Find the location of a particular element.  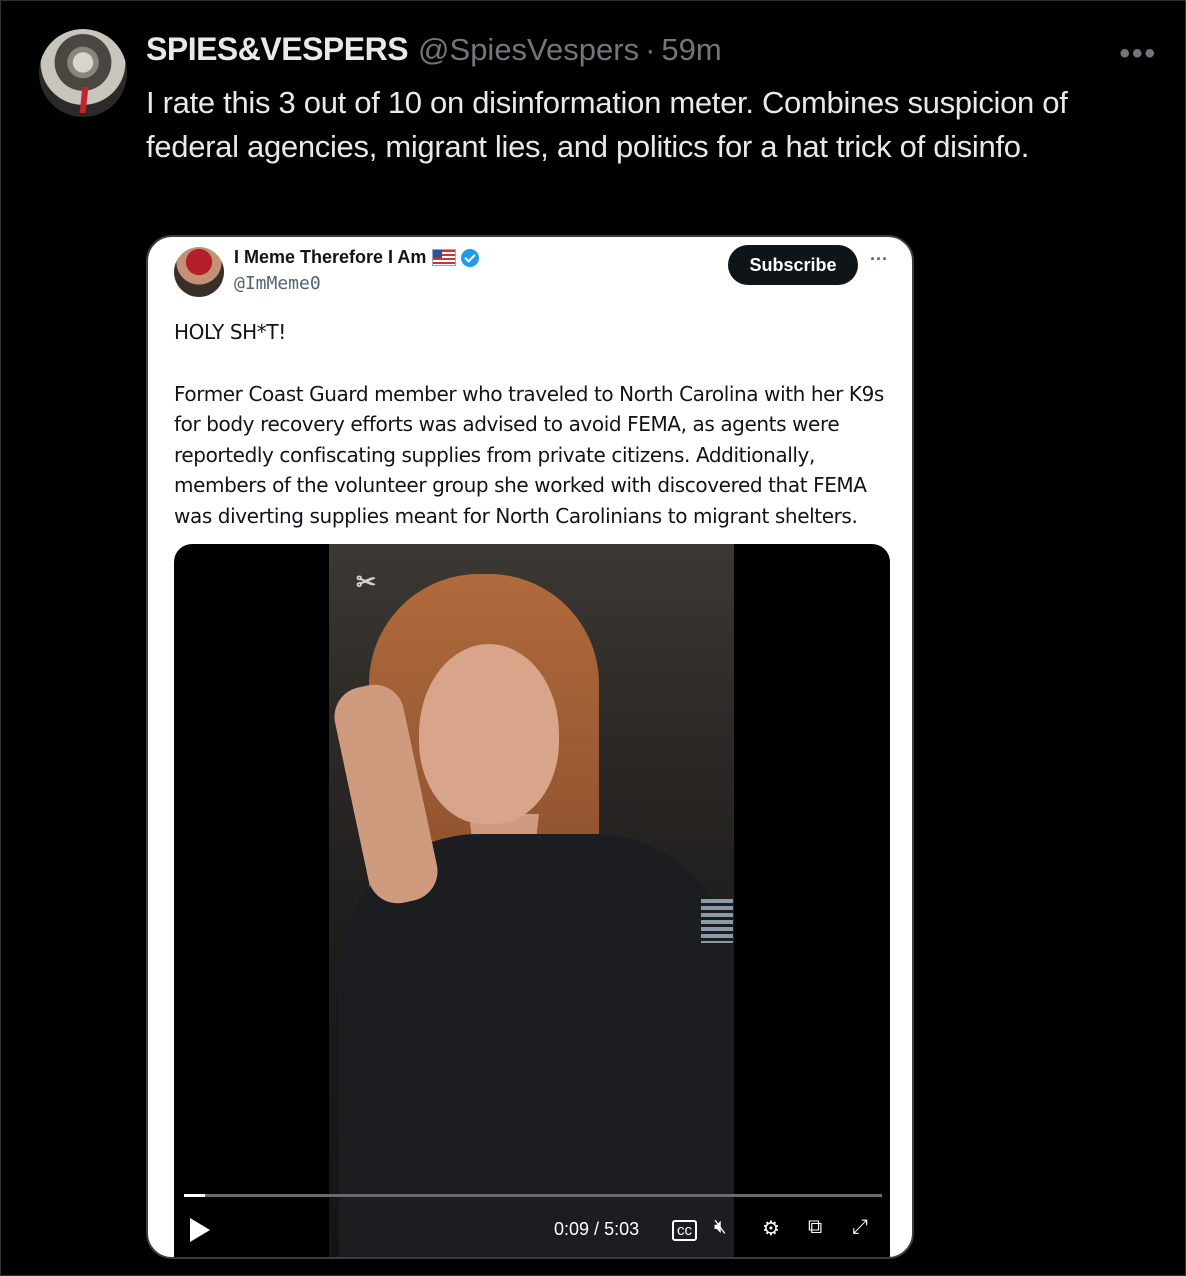

duration: 5:03 is located at coordinates (622, 1229).